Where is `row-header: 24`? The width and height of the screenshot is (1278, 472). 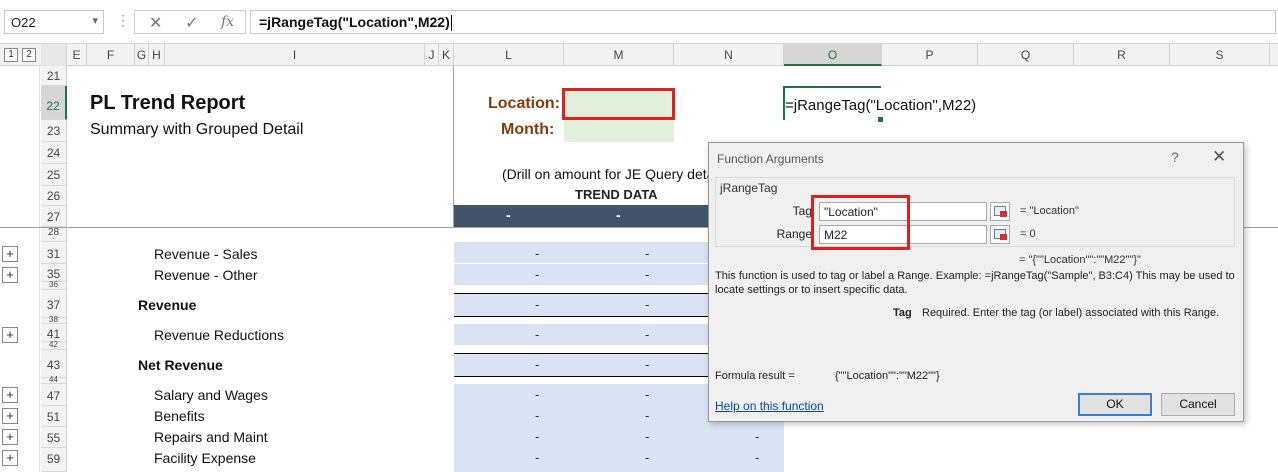
row-header: 24 is located at coordinates (54, 153).